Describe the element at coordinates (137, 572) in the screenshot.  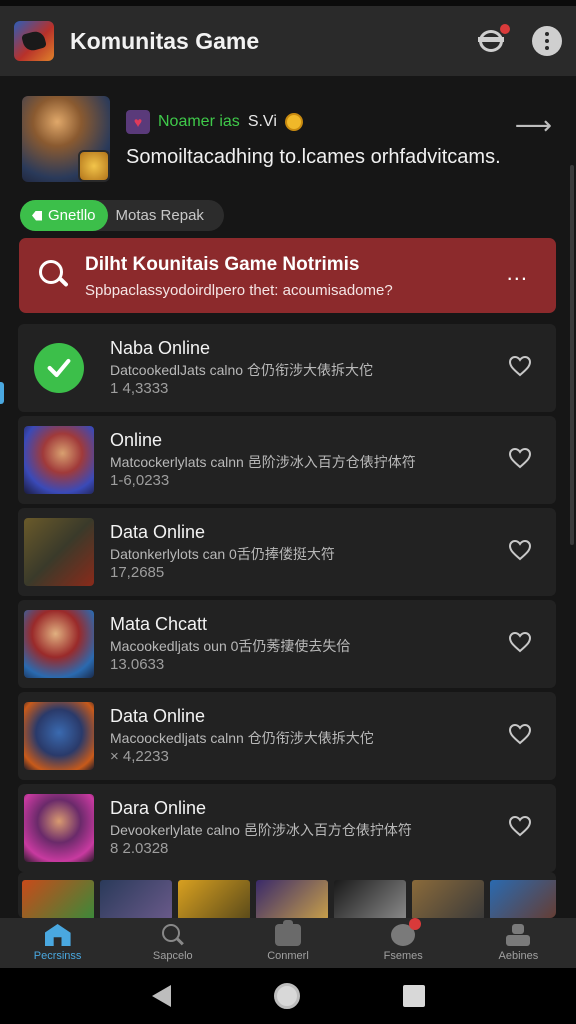
I see `item-count: 17,2685` at that location.